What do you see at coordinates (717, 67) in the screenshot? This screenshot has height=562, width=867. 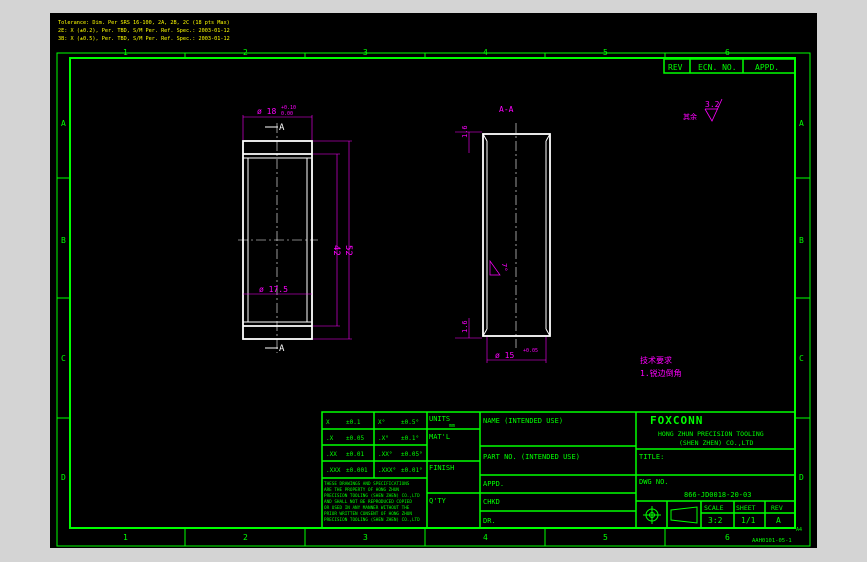 I see `ecn-header: ECN. NO.` at bounding box center [717, 67].